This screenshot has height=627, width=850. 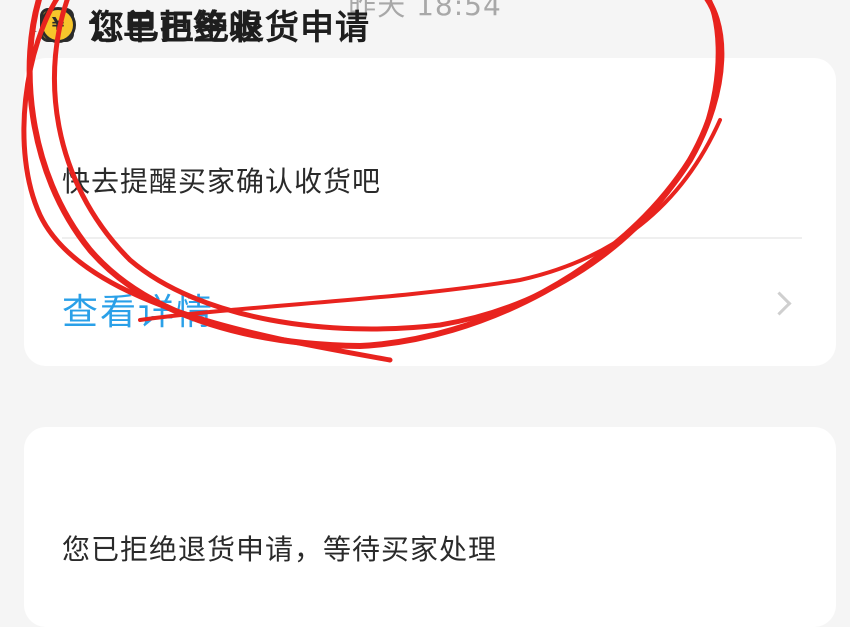 I want to click on card-title: 您已拒绝退货申请, so click(x=230, y=28).